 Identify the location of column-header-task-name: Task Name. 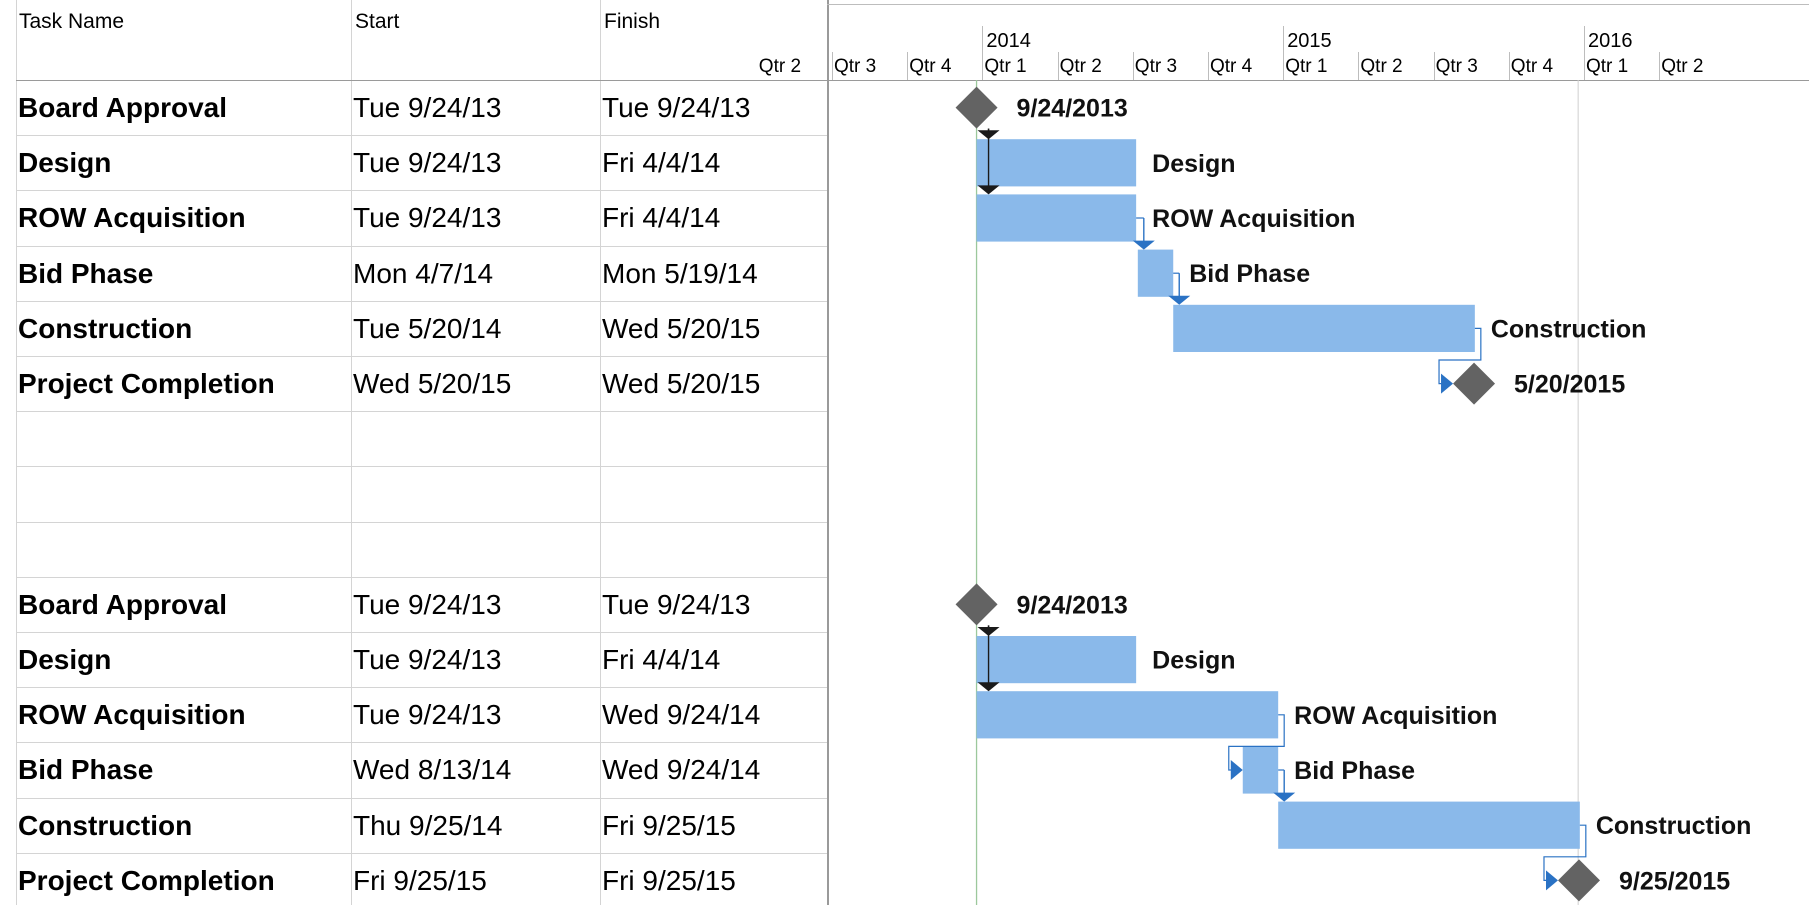
(70, 40).